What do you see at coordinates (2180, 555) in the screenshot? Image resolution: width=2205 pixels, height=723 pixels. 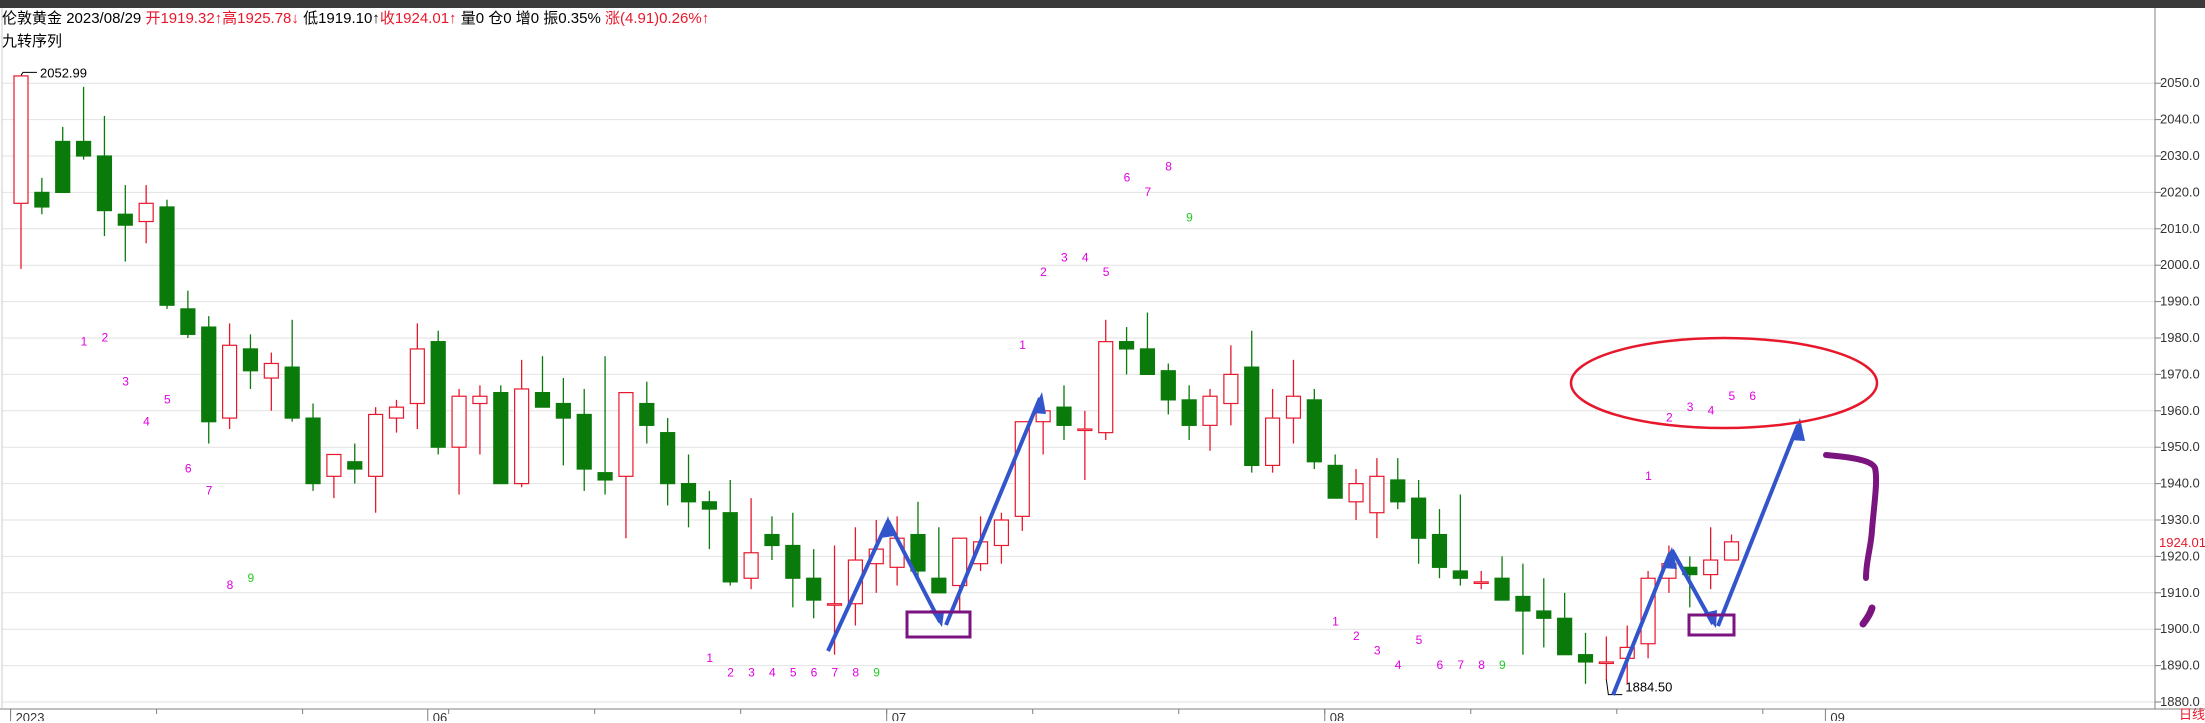 I see `y-tick-label: 1920.0` at bounding box center [2180, 555].